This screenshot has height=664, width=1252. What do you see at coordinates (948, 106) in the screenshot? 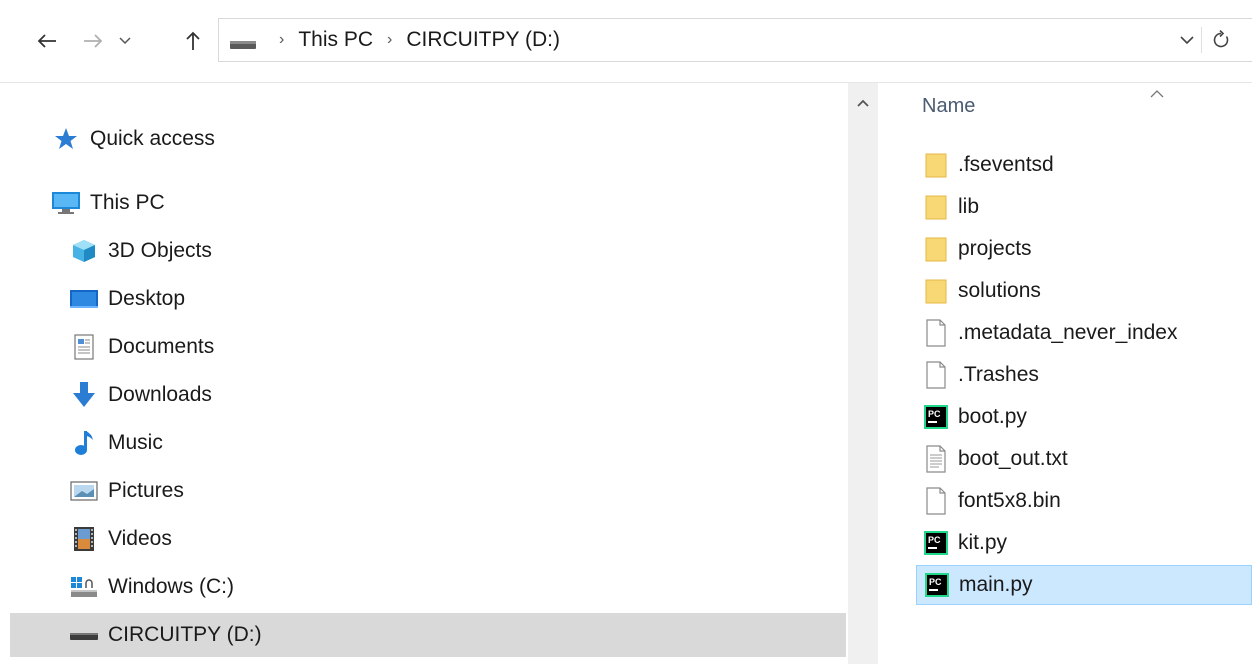
I see `column-header-name: Name` at bounding box center [948, 106].